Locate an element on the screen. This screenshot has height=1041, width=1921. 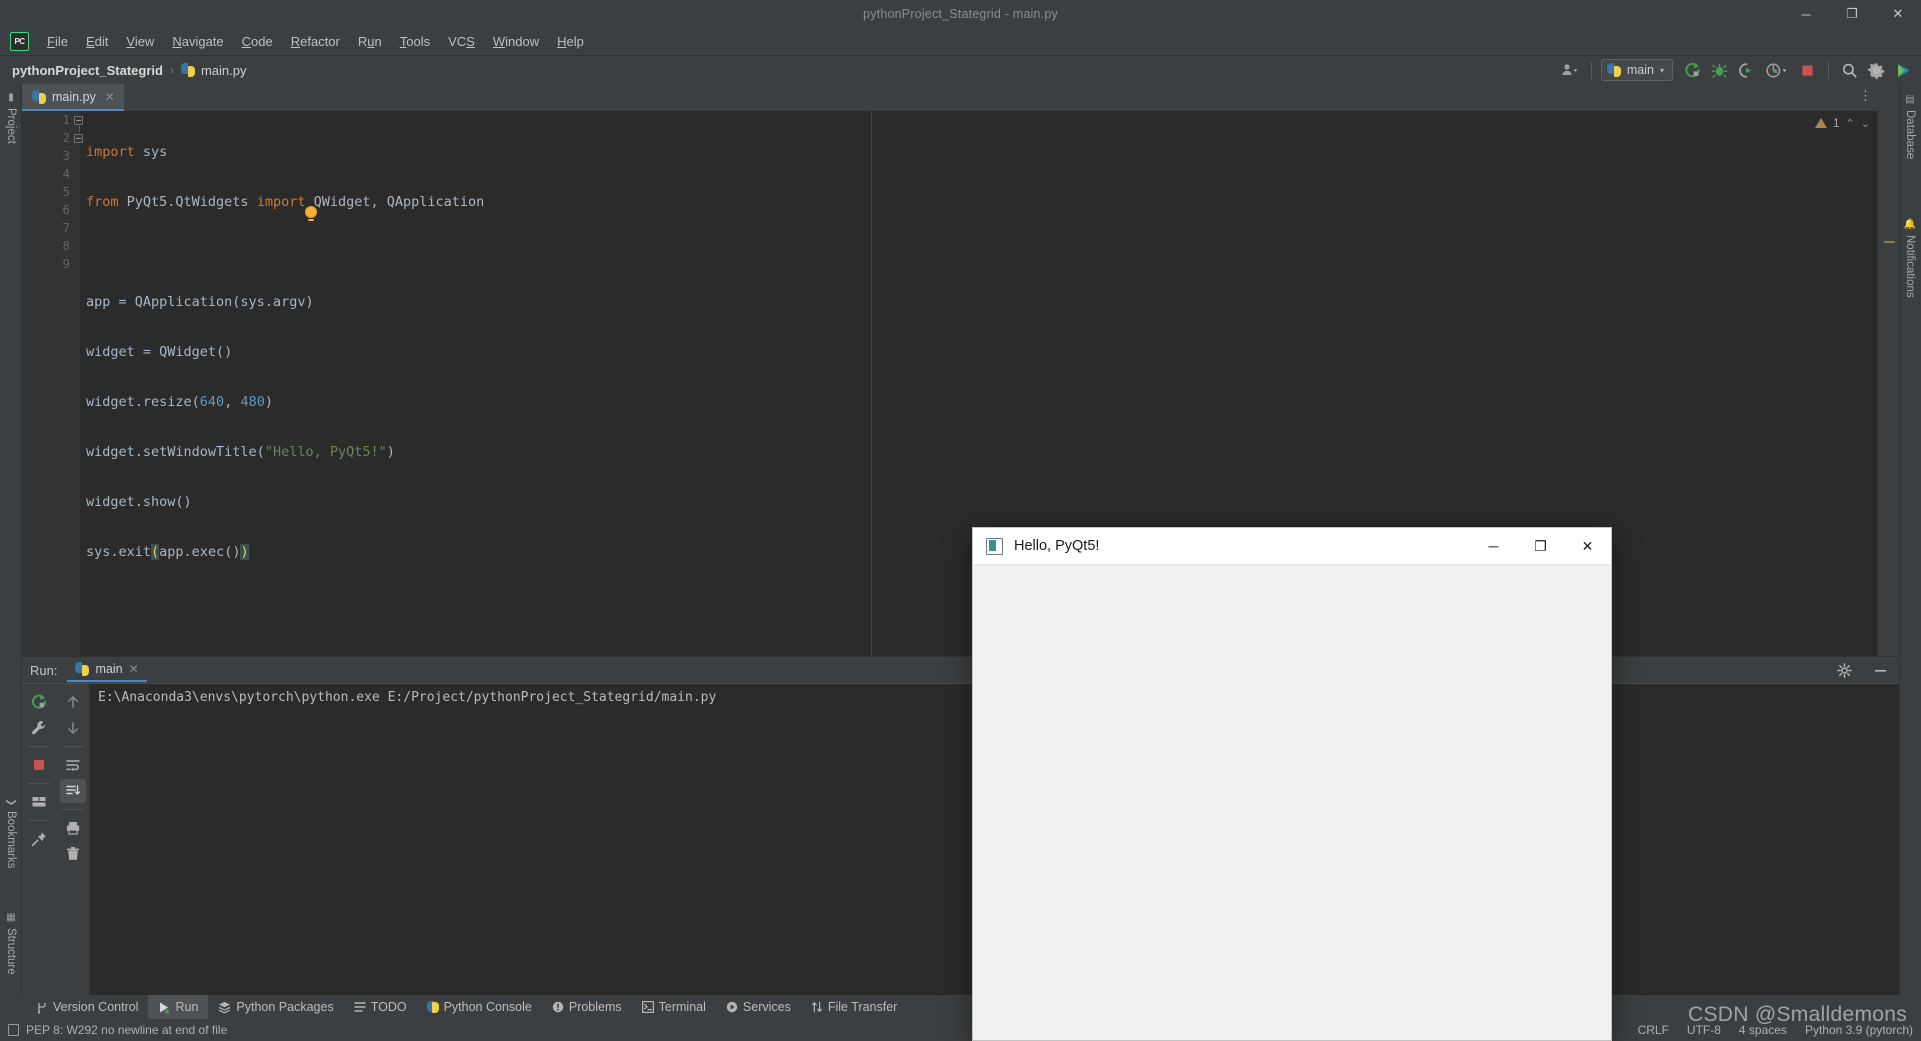
run-configuration-selector: main ▾ is located at coordinates (1636, 70).